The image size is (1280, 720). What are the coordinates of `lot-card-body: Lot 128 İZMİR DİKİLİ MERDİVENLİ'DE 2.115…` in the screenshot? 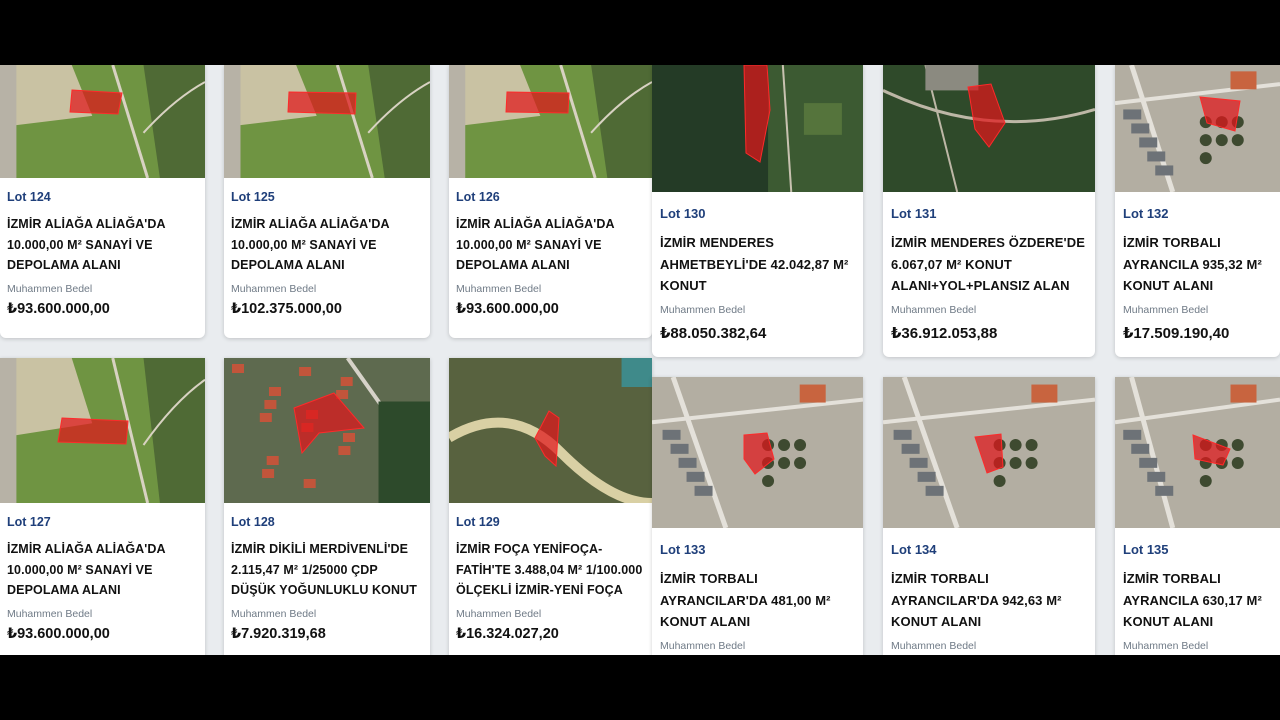 It's located at (327, 572).